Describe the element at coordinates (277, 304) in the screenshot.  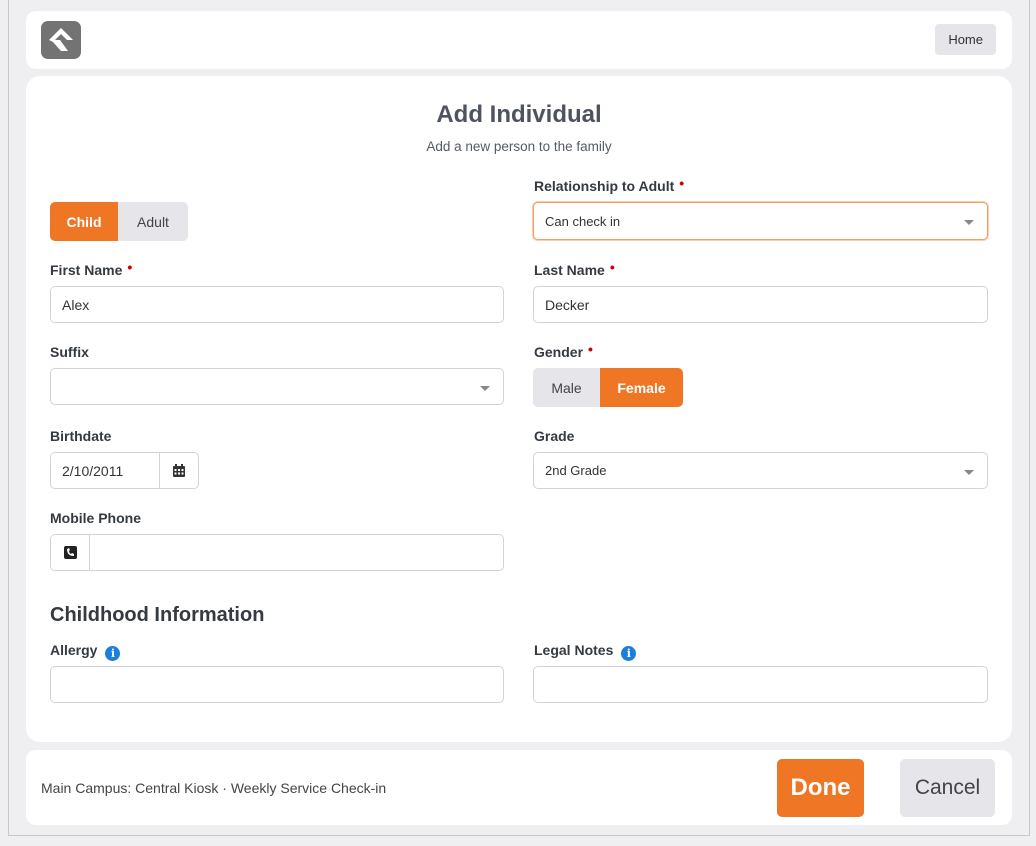
I see `first-name-field: Alex` at that location.